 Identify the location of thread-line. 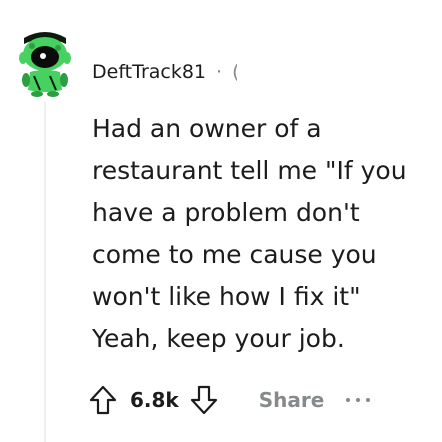
(45, 272).